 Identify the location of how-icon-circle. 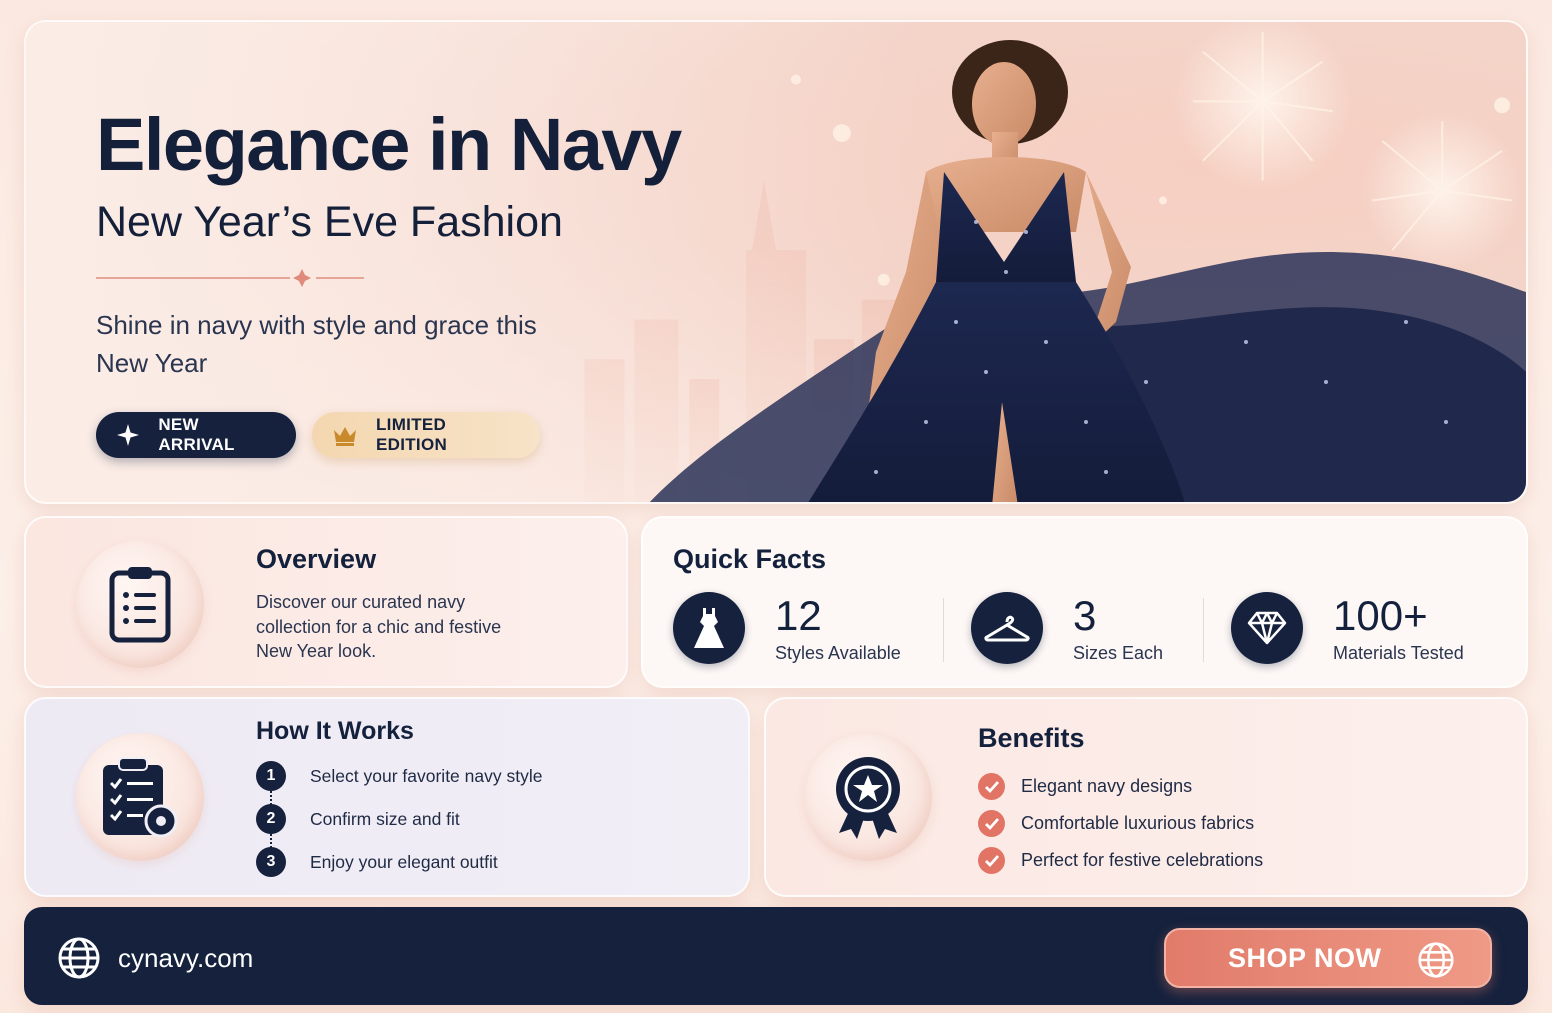
(140, 797).